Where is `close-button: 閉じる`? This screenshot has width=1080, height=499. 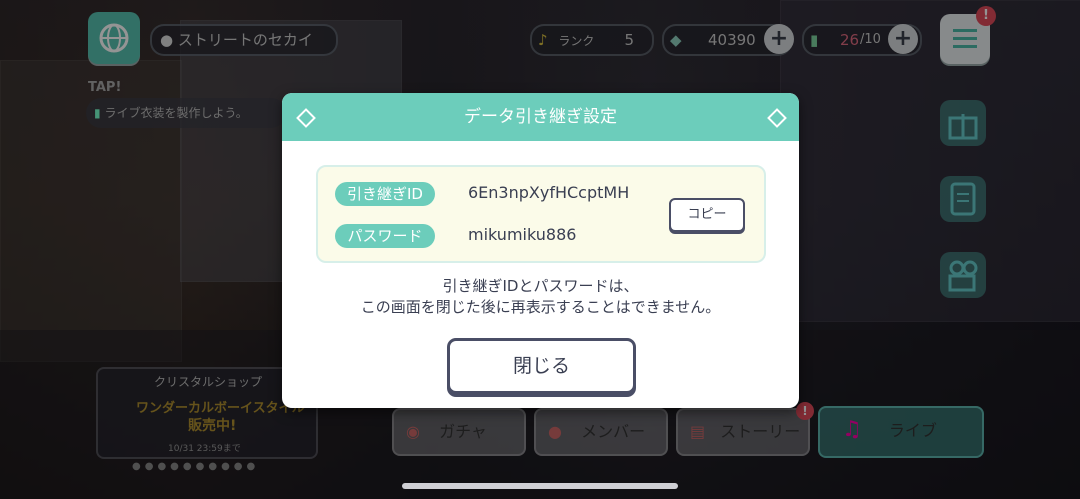
close-button: 閉じる is located at coordinates (541, 366).